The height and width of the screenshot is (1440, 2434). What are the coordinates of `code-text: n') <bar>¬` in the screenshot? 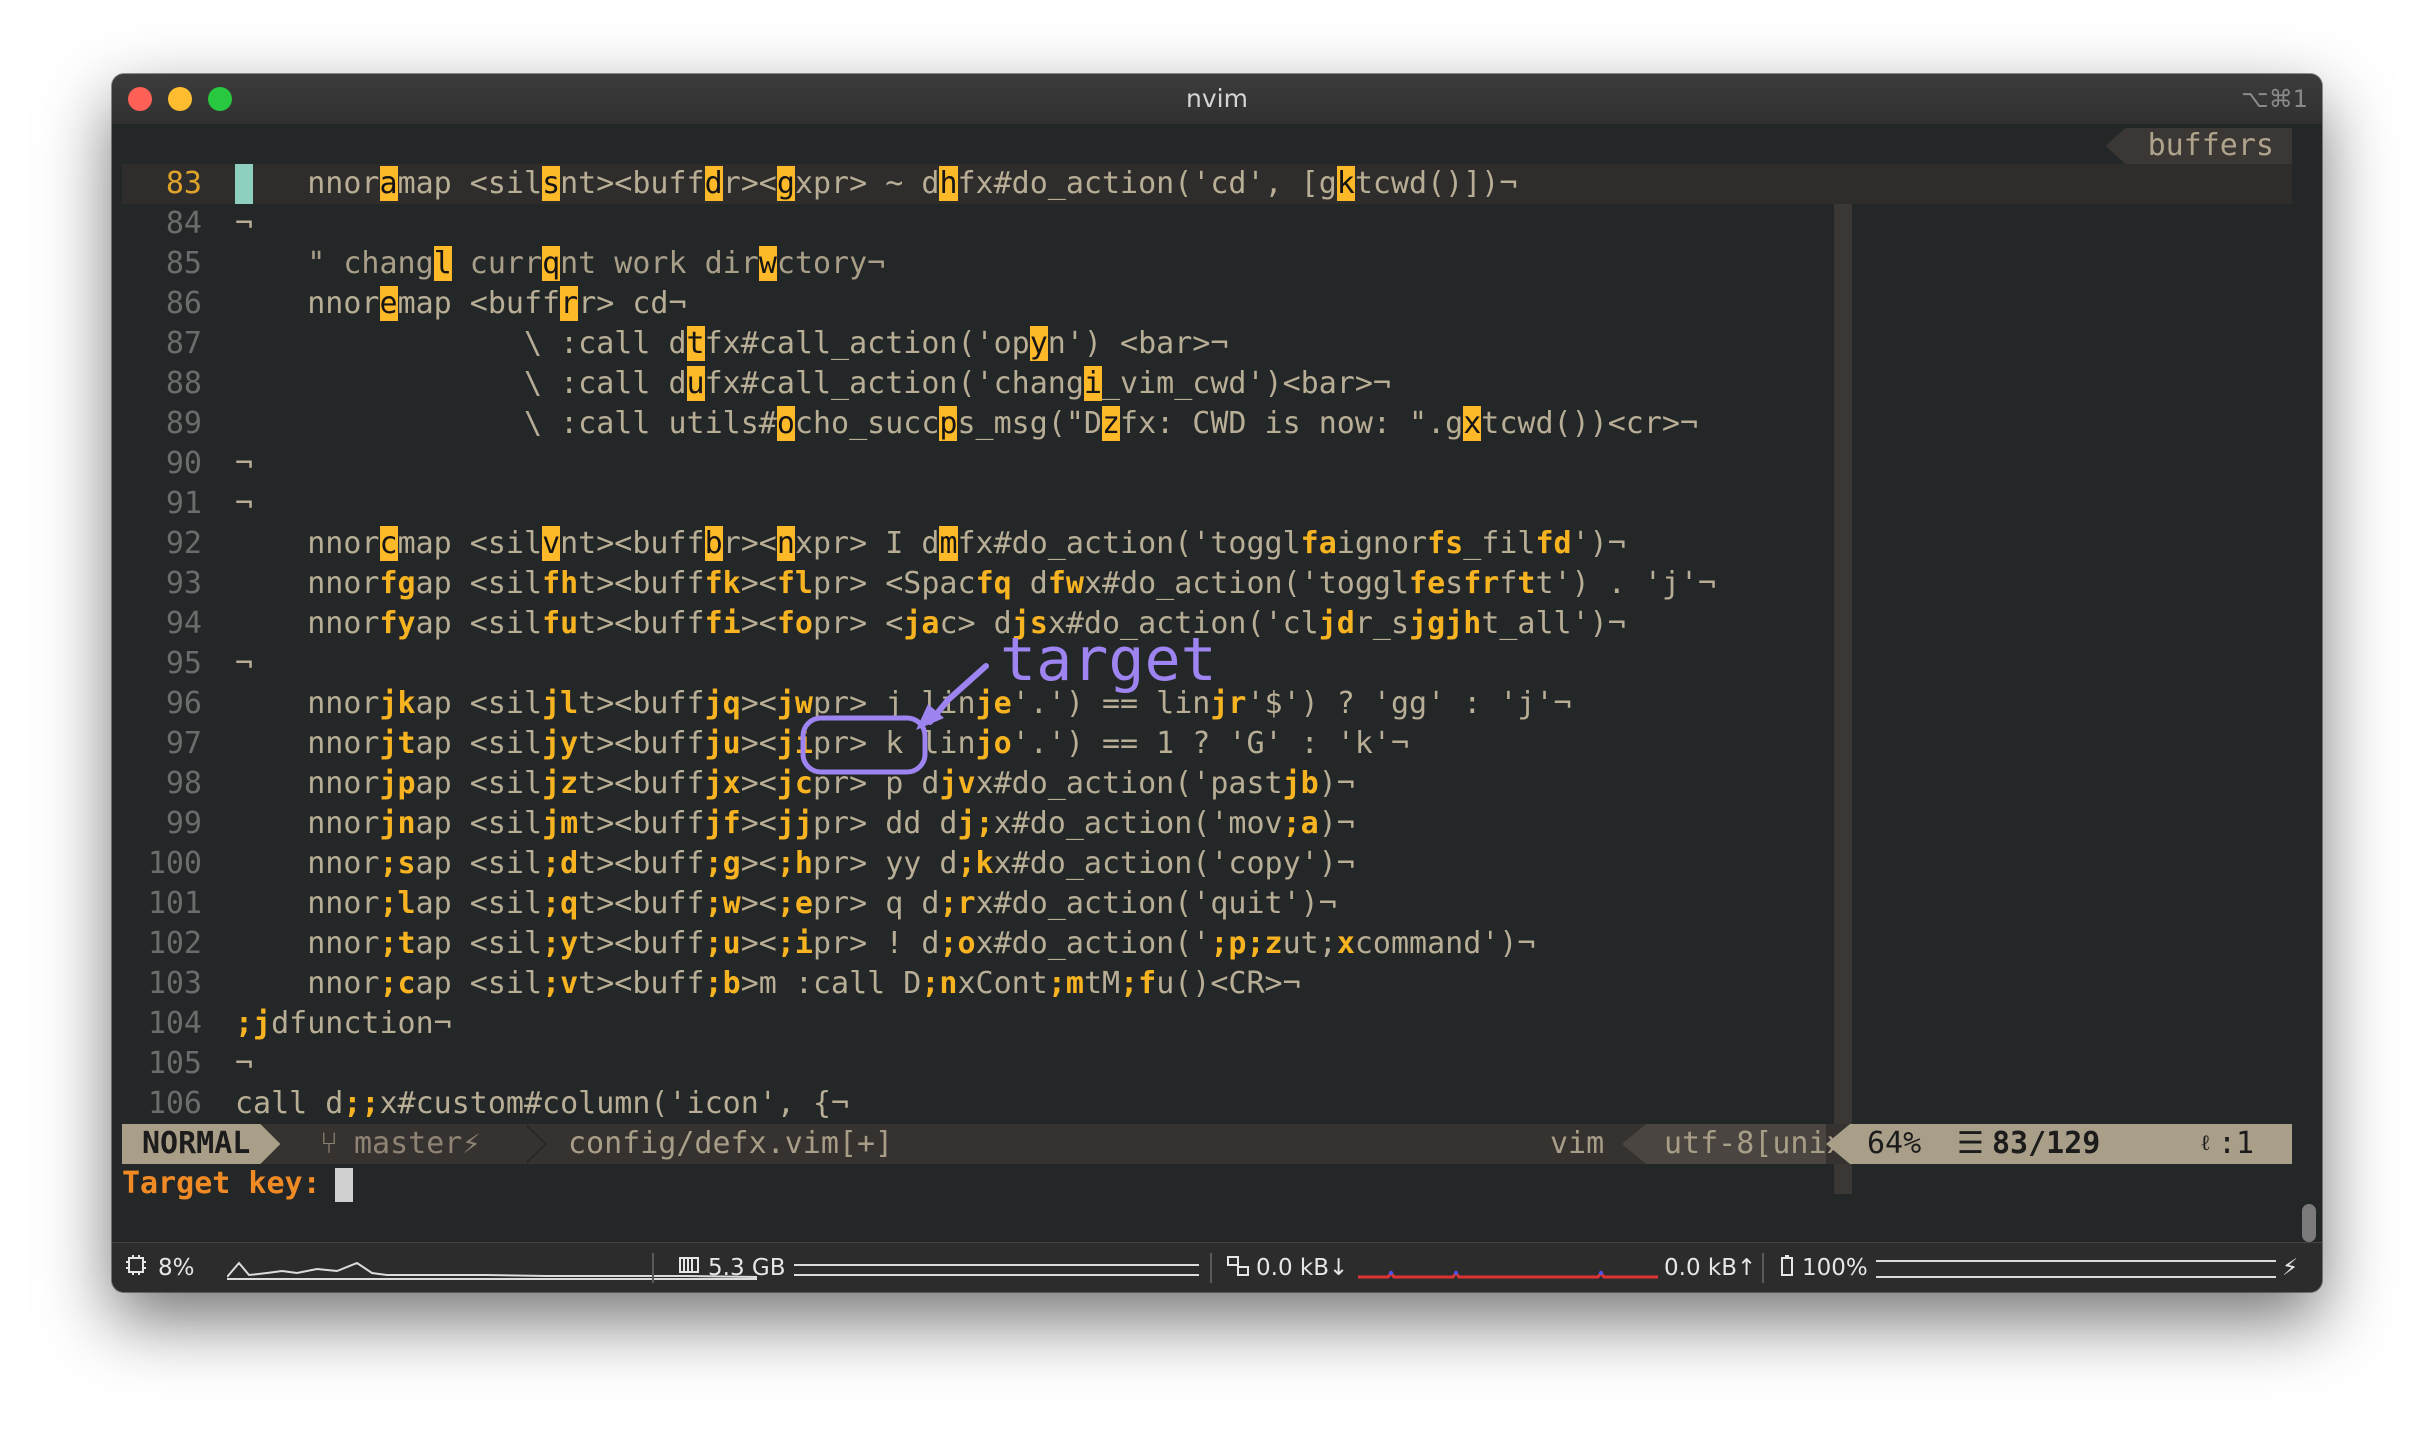 It's located at (1138, 343).